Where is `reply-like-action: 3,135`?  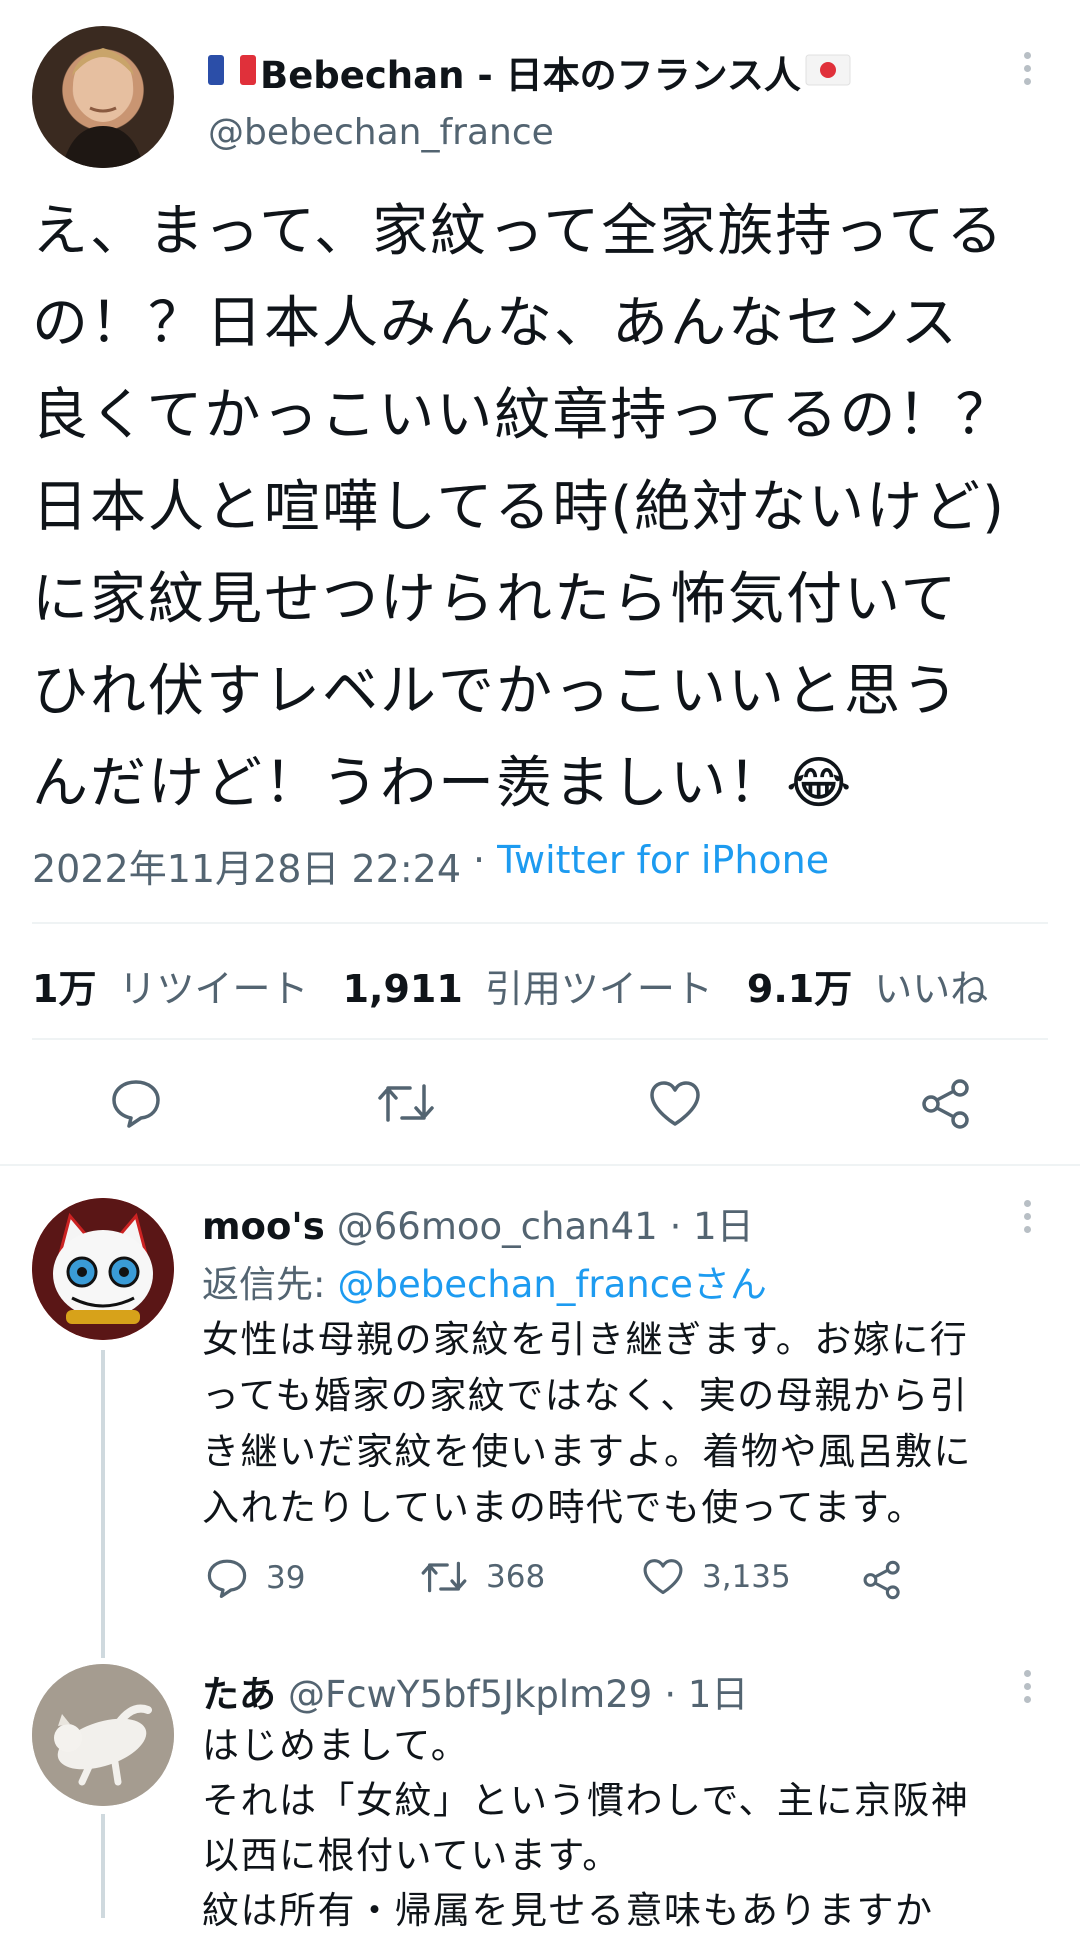 reply-like-action: 3,135 is located at coordinates (716, 1577).